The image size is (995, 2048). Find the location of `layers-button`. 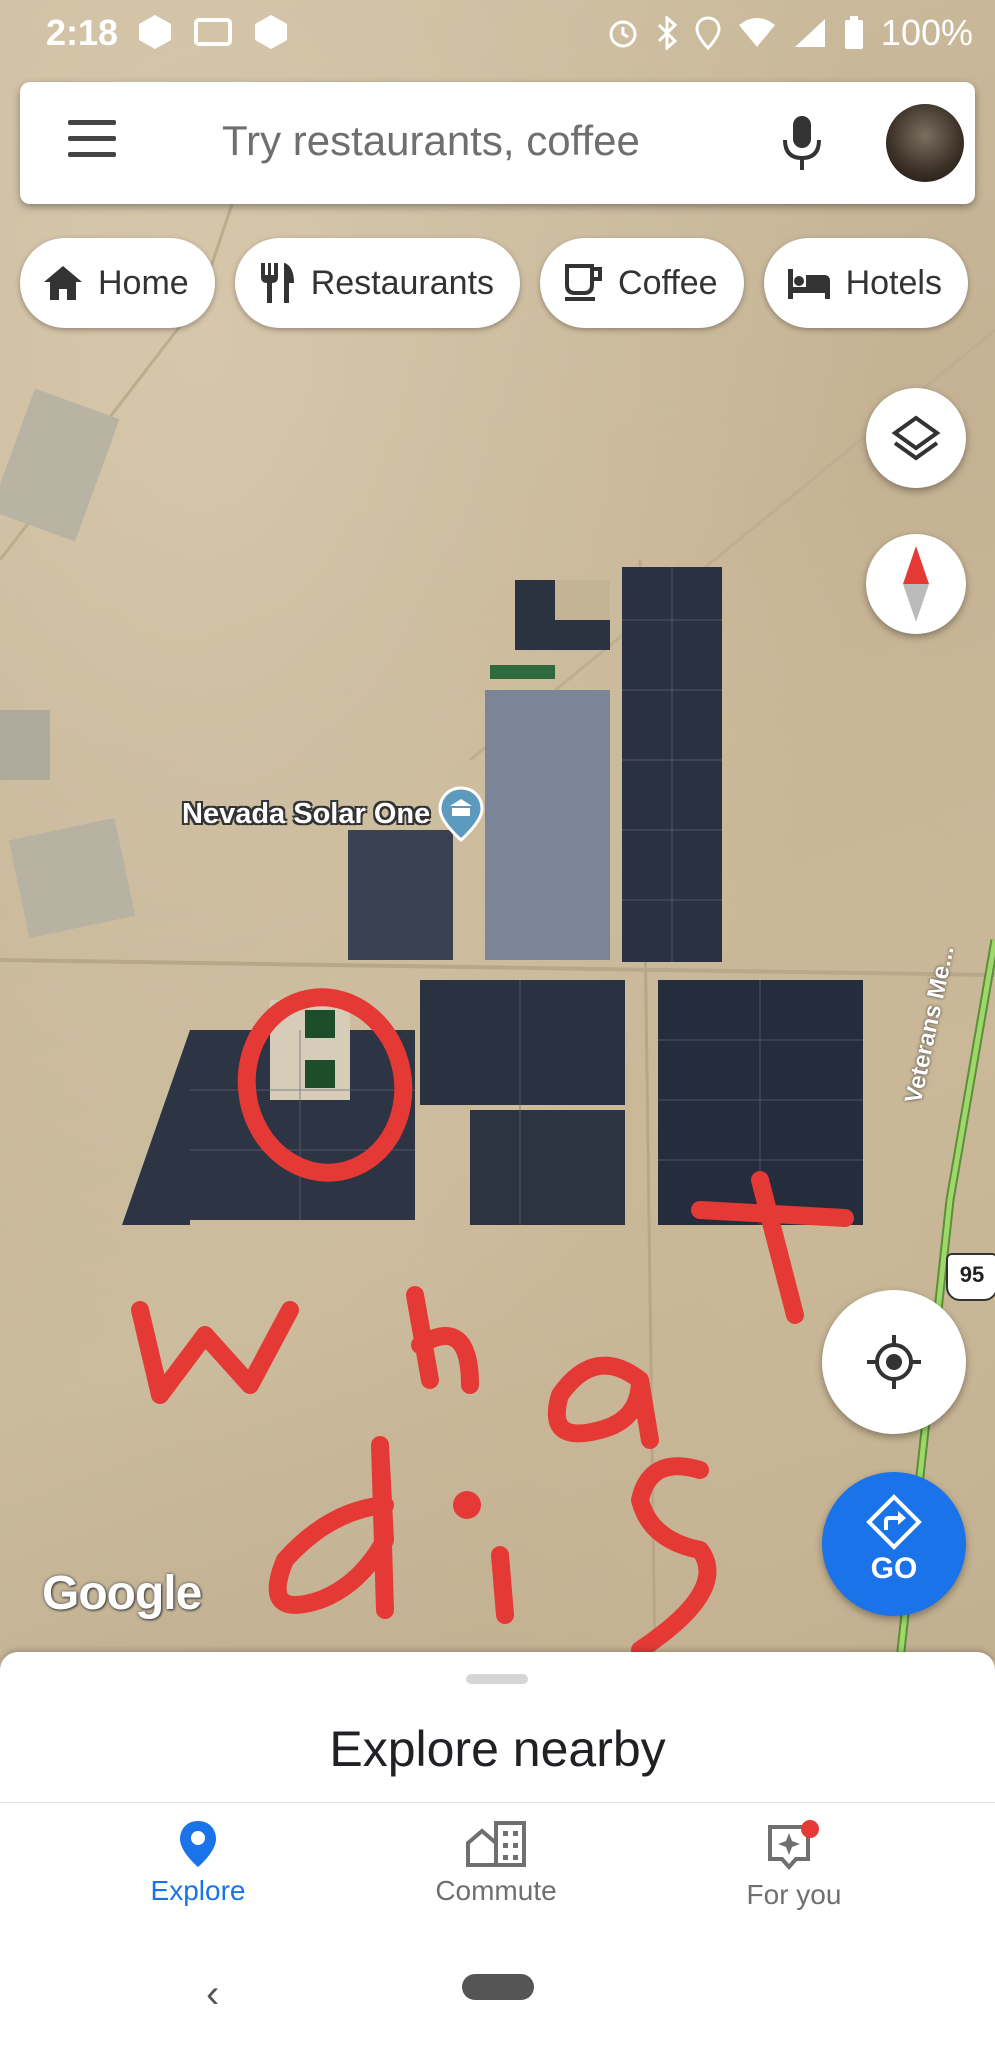

layers-button is located at coordinates (916, 438).